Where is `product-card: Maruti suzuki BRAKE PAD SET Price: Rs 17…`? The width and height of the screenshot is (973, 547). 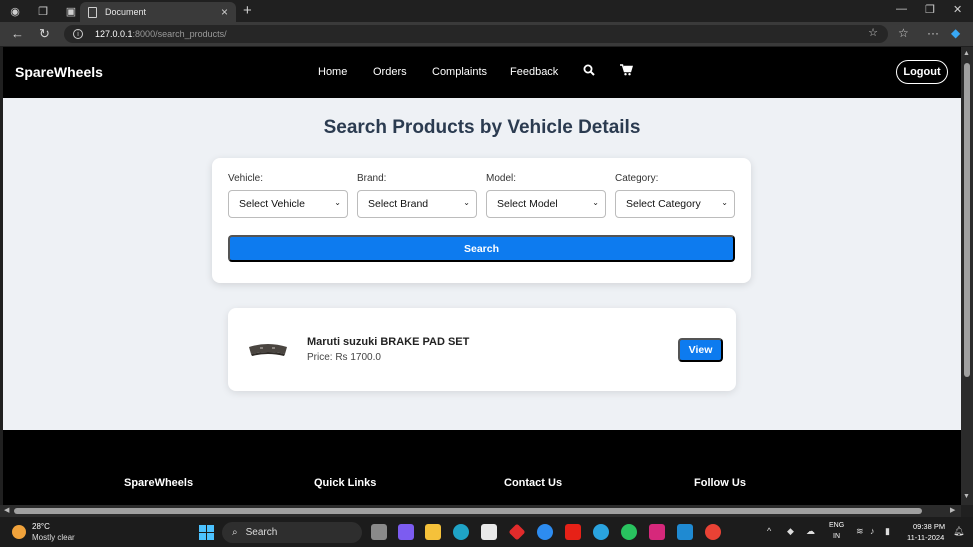 product-card: Maruti suzuki BRAKE PAD SET Price: Rs 17… is located at coordinates (482, 349).